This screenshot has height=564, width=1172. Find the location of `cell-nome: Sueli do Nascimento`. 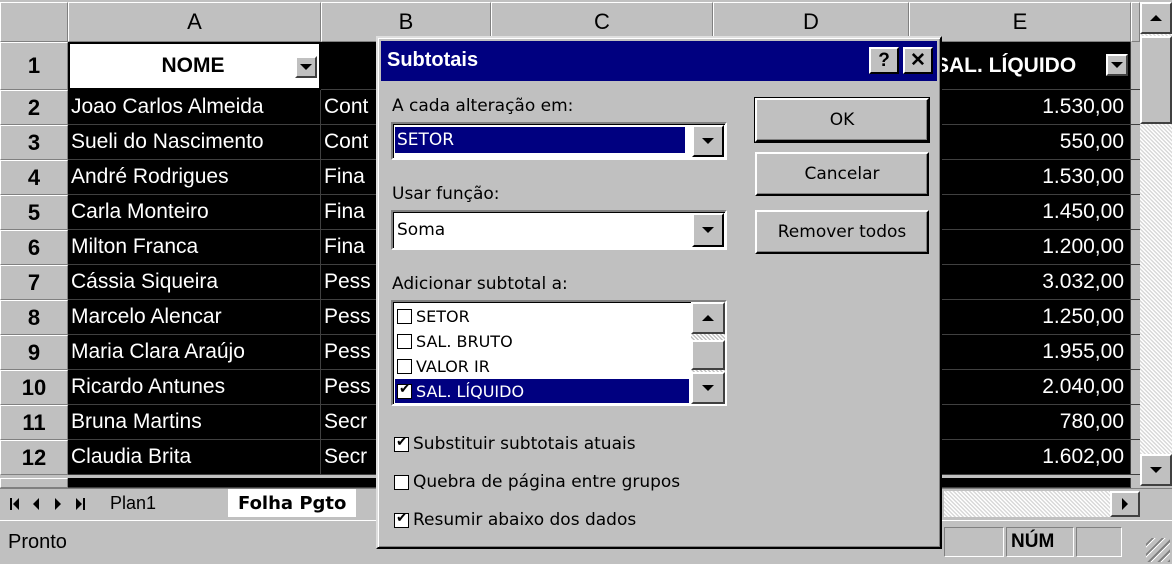

cell-nome: Sueli do Nascimento is located at coordinates (194, 142).